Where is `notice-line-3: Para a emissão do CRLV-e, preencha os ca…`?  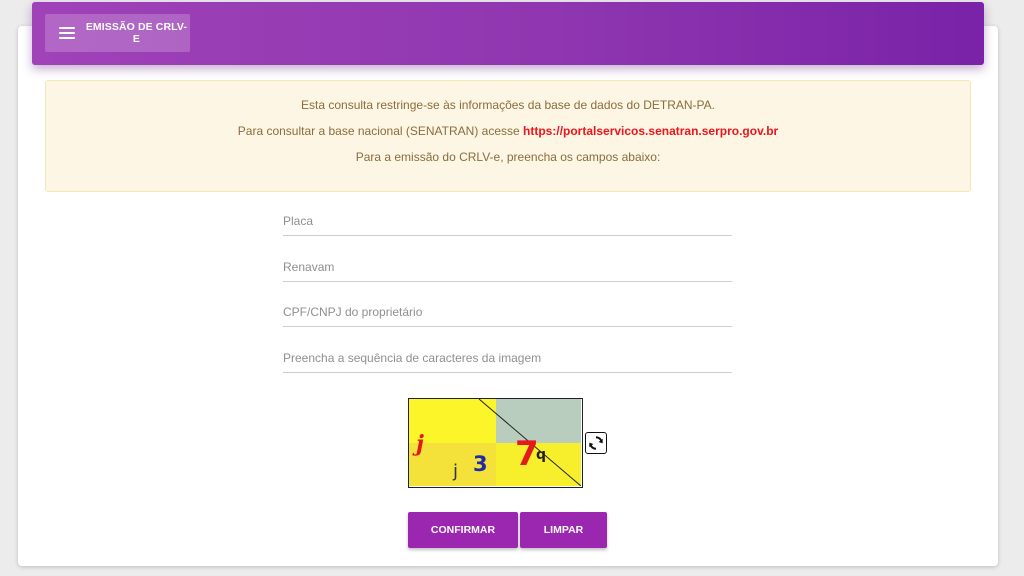
notice-line-3: Para a emissão do CRLV-e, preencha os ca… is located at coordinates (508, 157).